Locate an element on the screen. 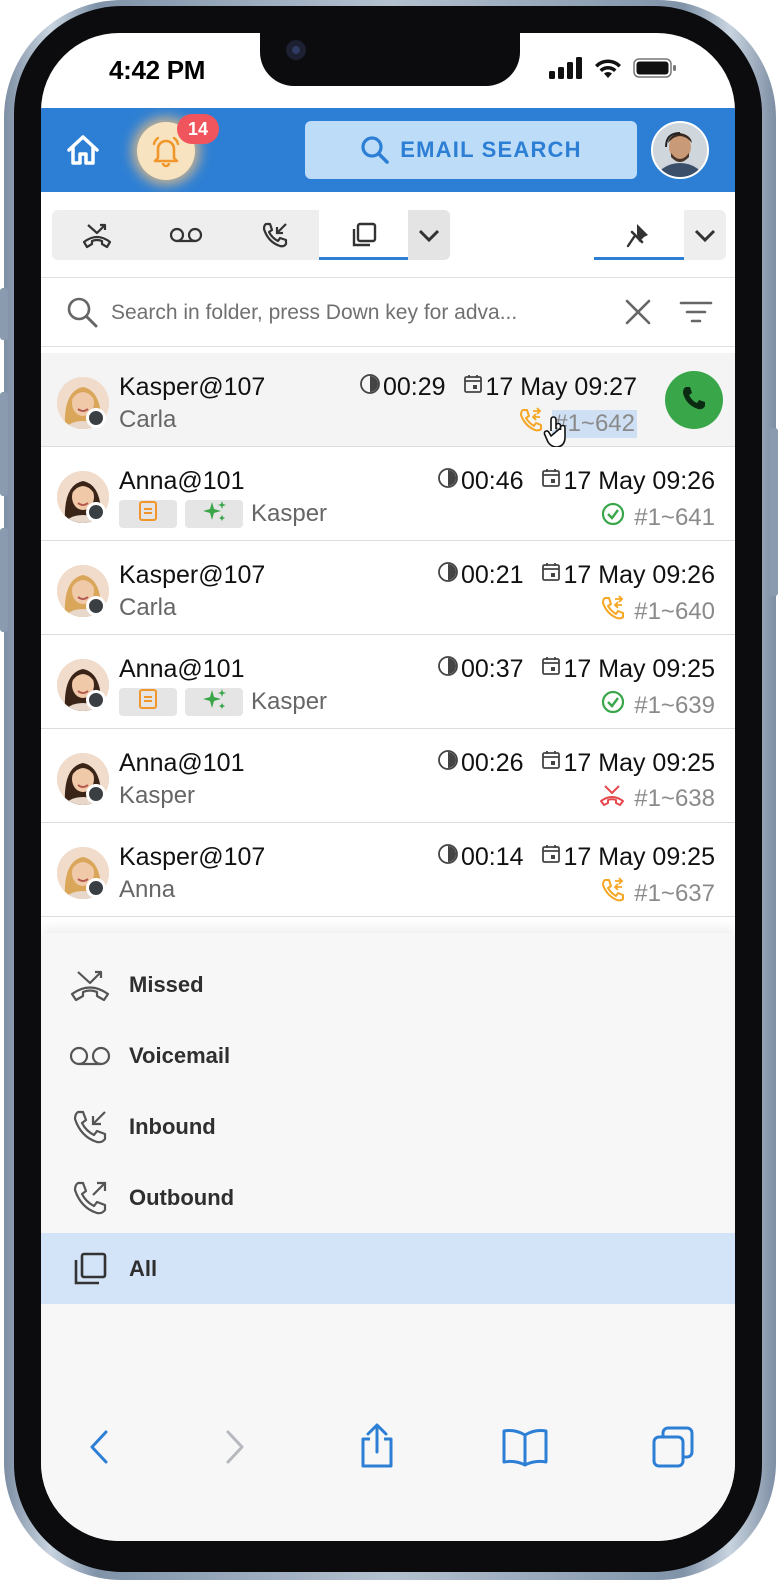  call-back-button is located at coordinates (694, 400).